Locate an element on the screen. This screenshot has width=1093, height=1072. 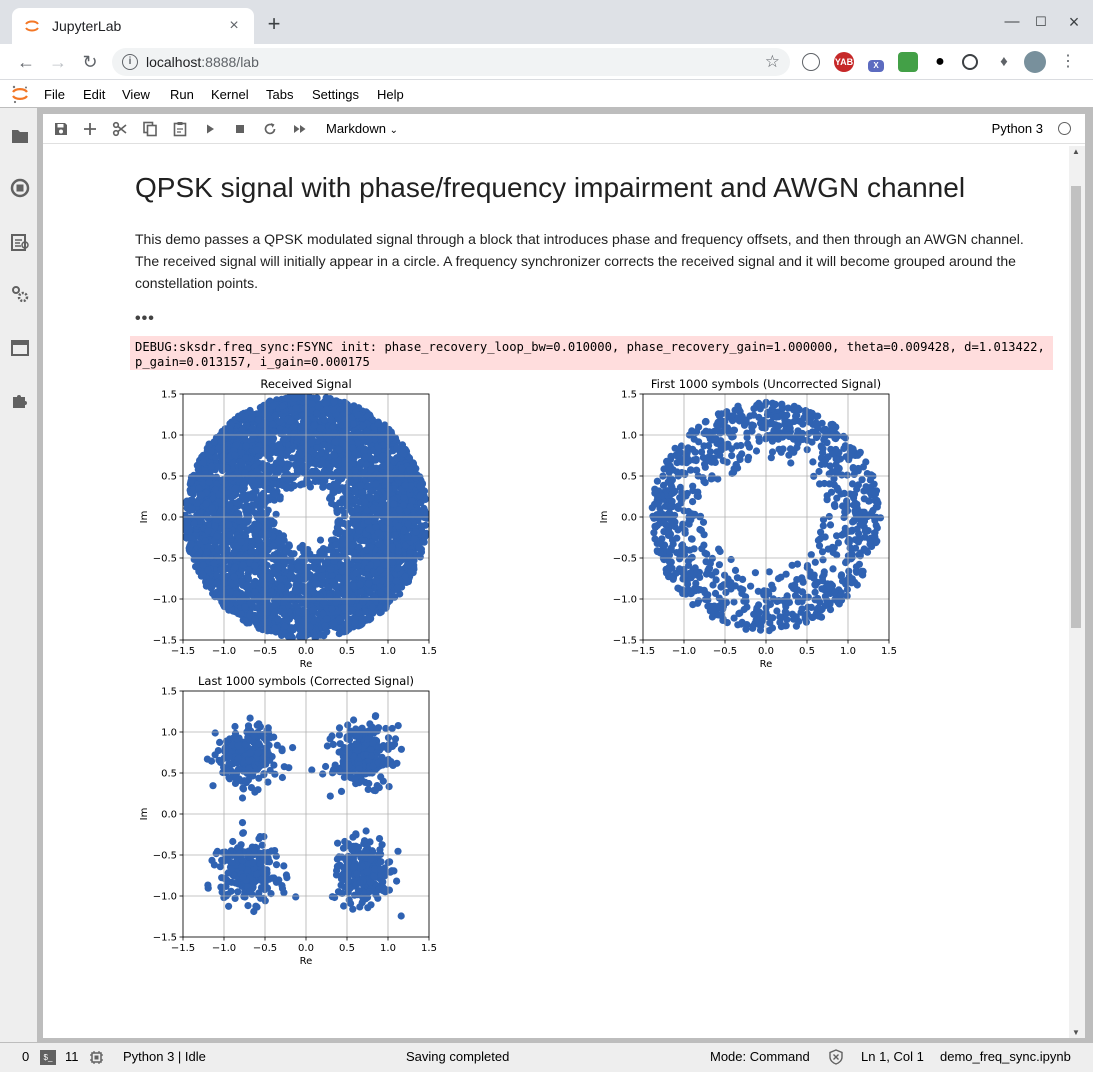
tab-title: JupyterLab is located at coordinates (87, 26).